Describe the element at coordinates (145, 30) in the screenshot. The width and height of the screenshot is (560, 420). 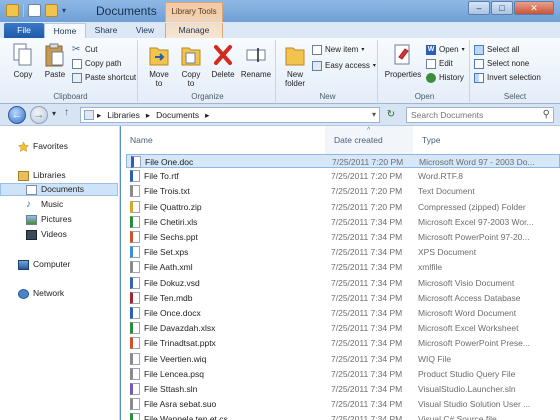
I see `tab-view: View` at that location.